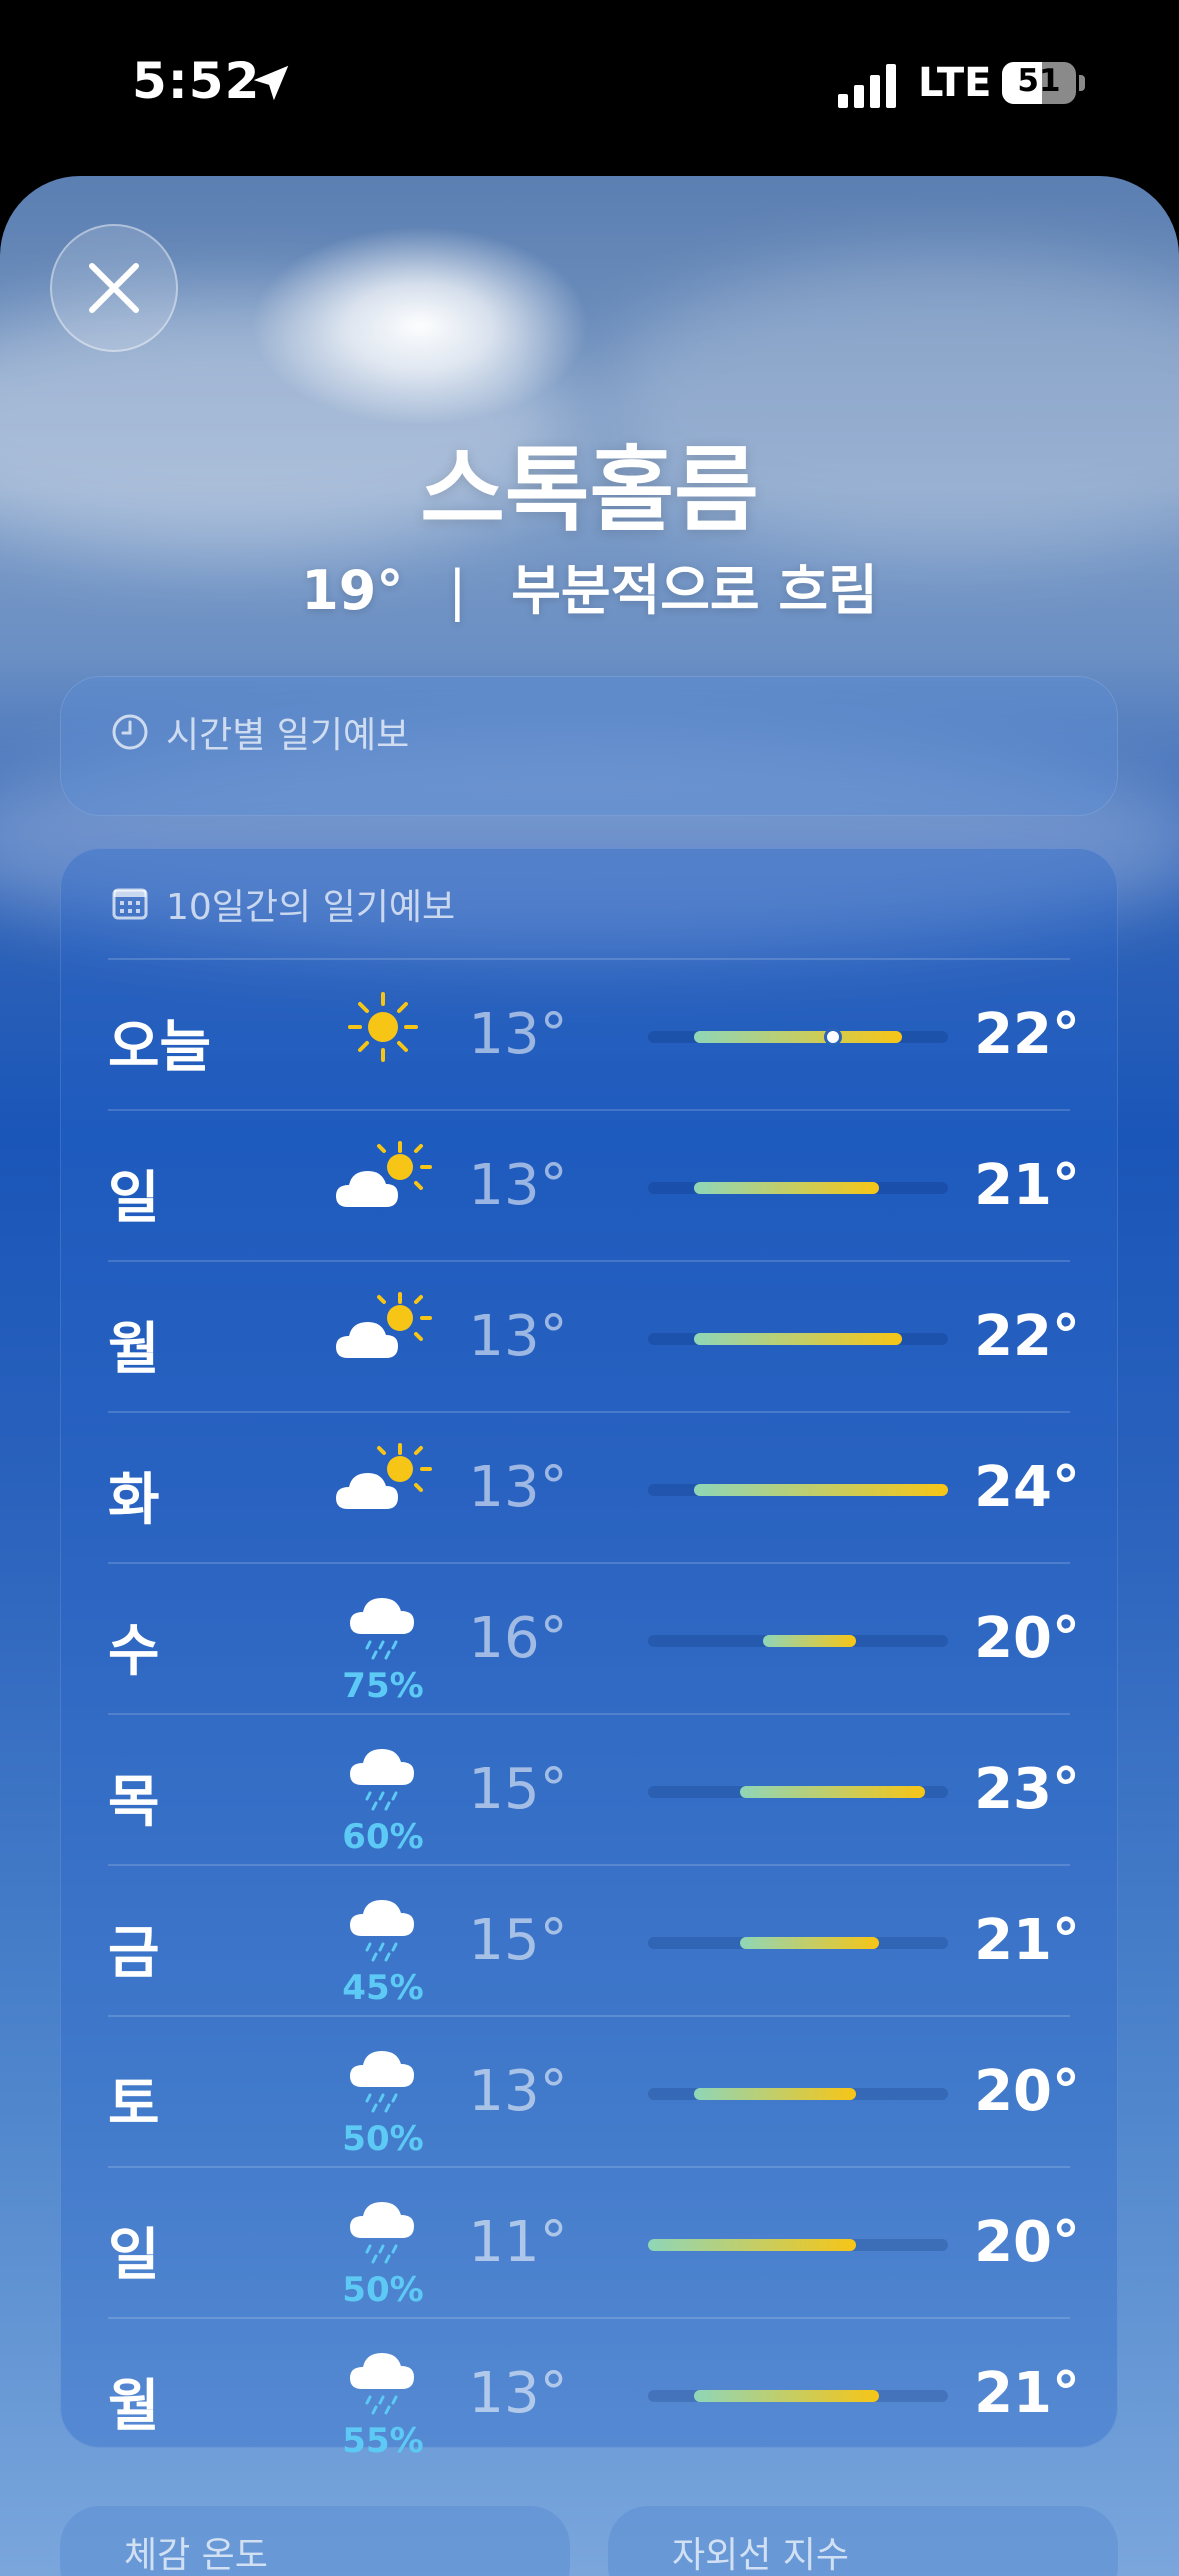  What do you see at coordinates (315, 2541) in the screenshot?
I see `feels-like-card: 체감 온도` at bounding box center [315, 2541].